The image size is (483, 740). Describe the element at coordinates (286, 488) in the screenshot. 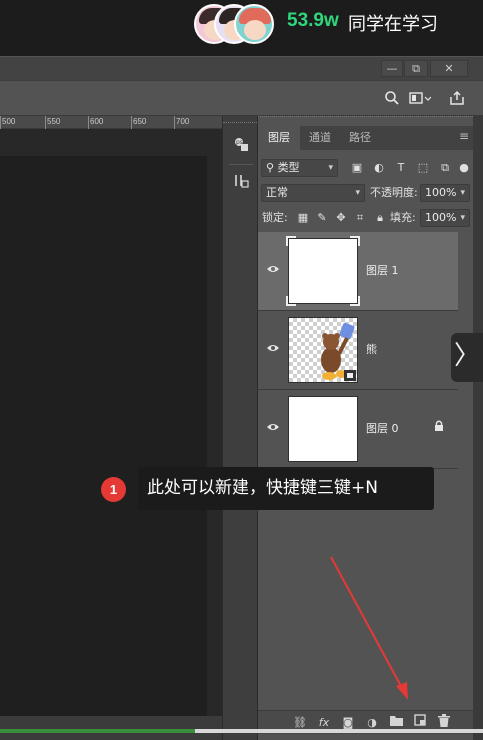

I see `tooltip: 此处可以新建，快捷键三键+N` at that location.